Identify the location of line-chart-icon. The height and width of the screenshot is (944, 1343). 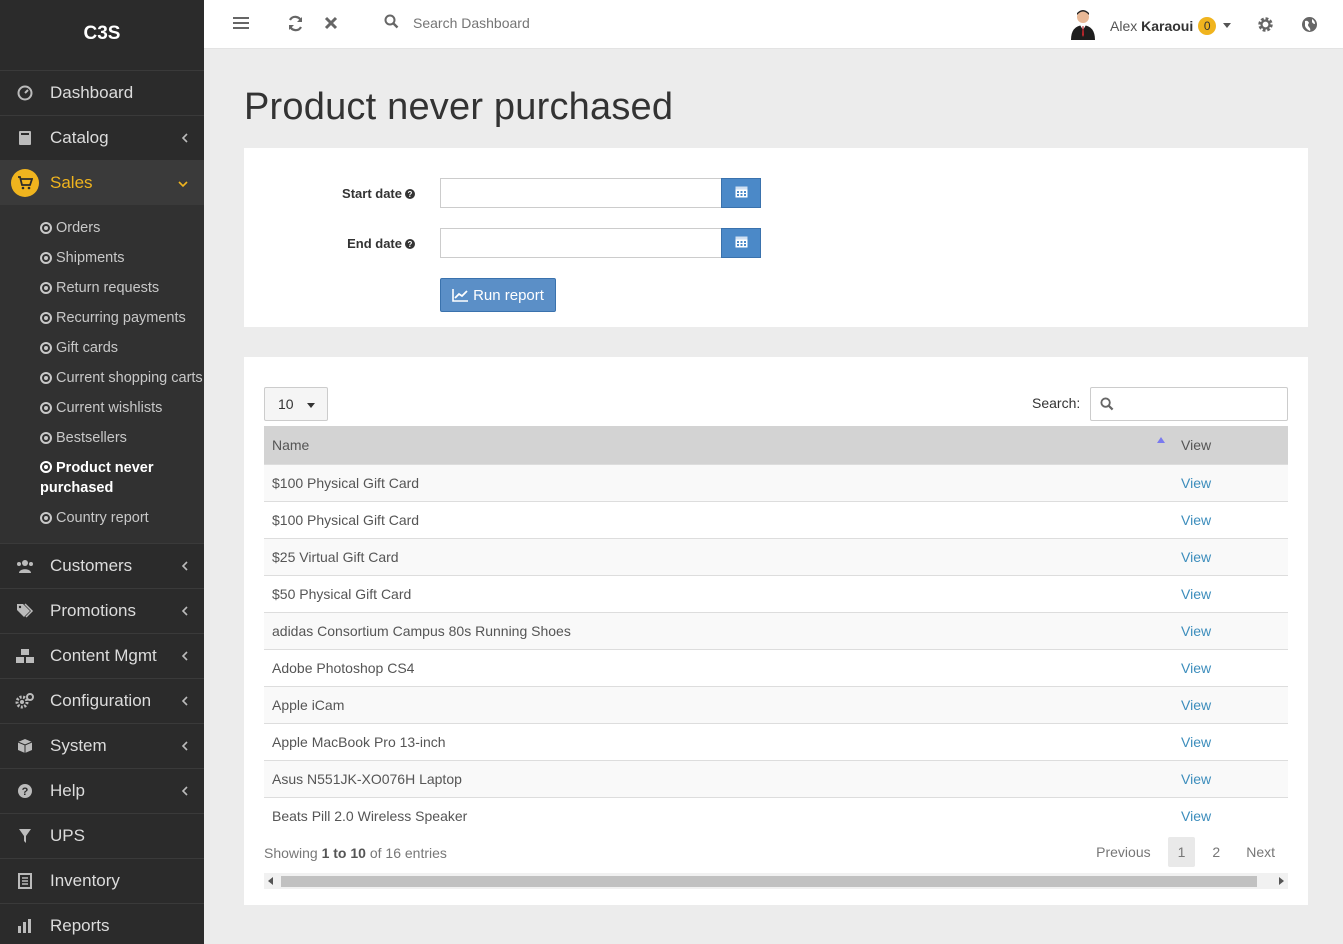
(460, 295).